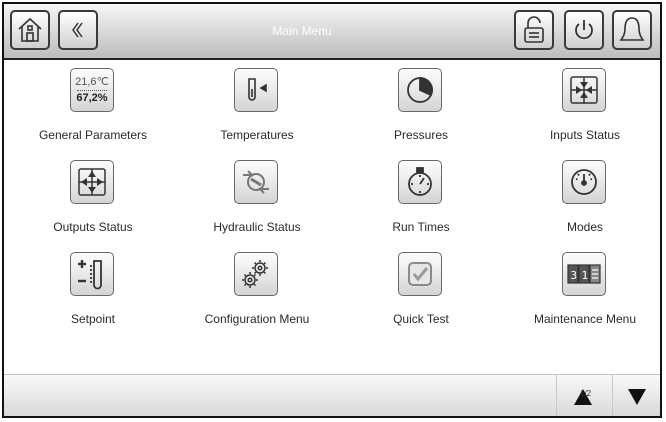  What do you see at coordinates (574, 275) in the screenshot?
I see `svg-text: 3` at bounding box center [574, 275].